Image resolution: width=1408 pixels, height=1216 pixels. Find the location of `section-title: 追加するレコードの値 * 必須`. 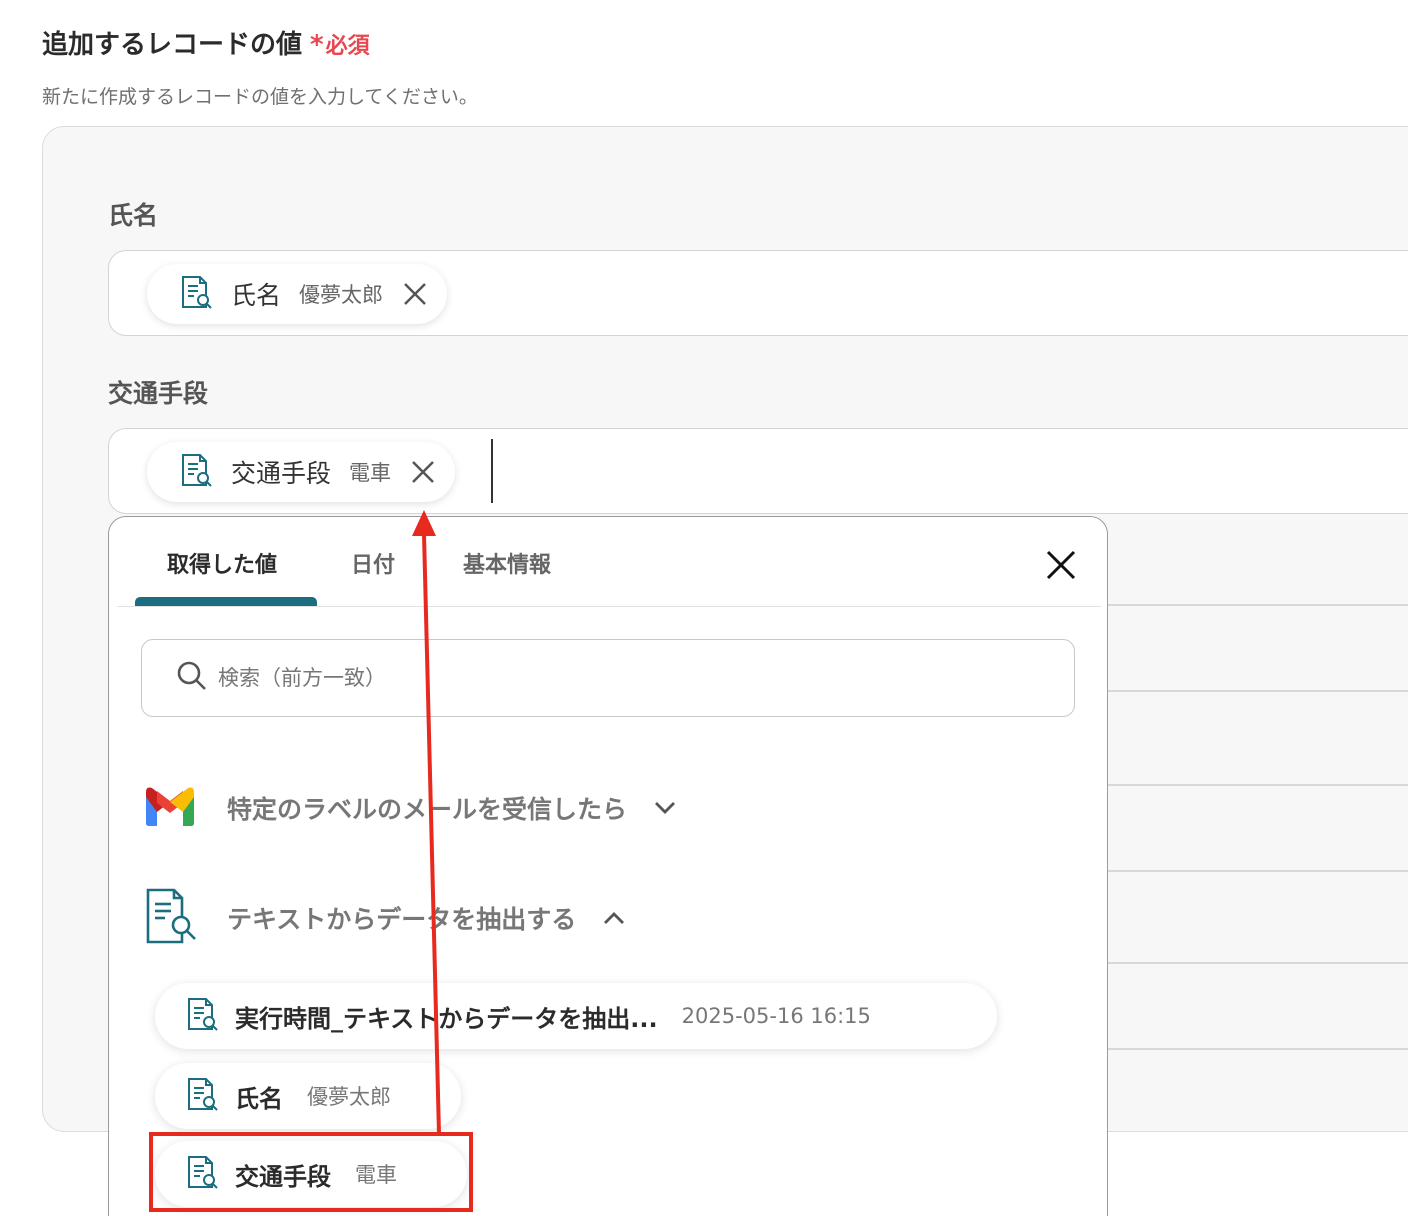

section-title: 追加するレコードの値 * 必須 is located at coordinates (206, 42).